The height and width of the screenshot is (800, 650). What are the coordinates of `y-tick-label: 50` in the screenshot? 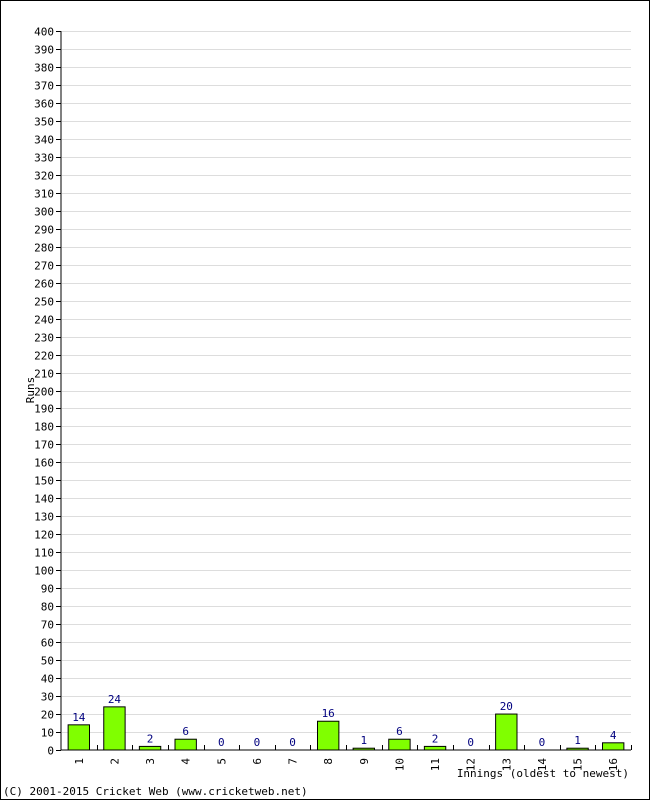 It's located at (47, 661).